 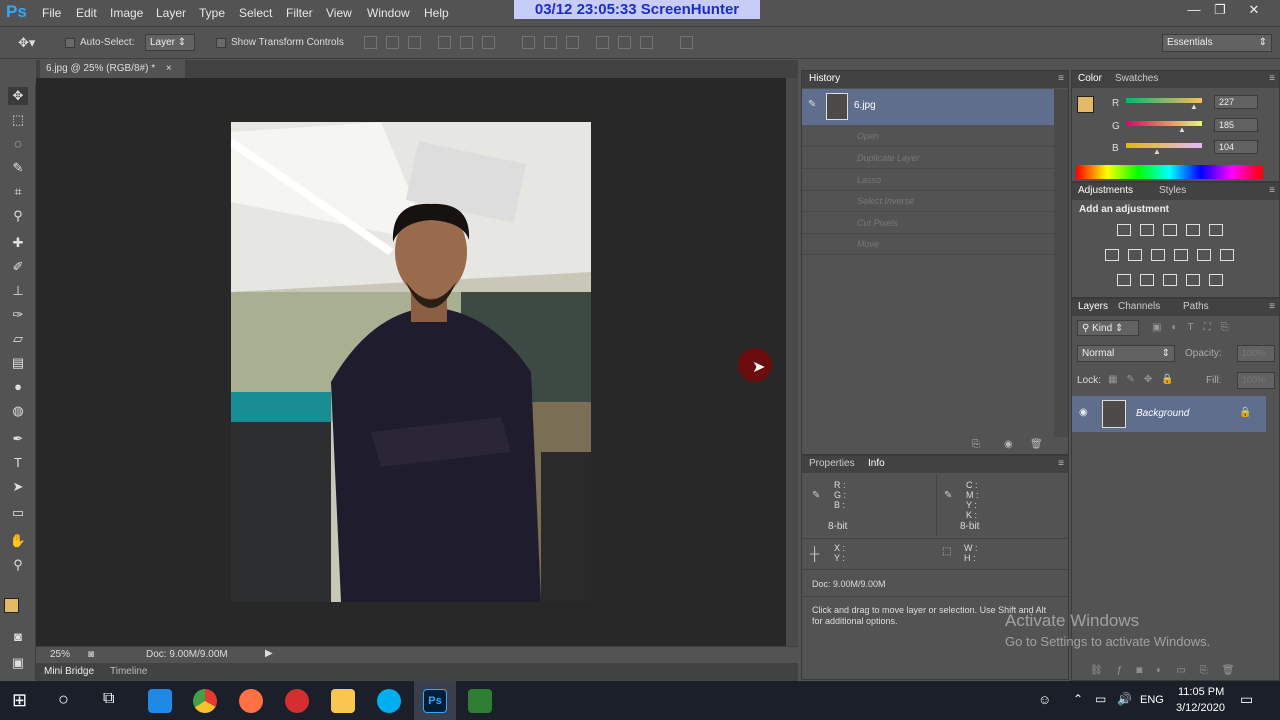 I want to click on align-left-icon, so click(x=444, y=42).